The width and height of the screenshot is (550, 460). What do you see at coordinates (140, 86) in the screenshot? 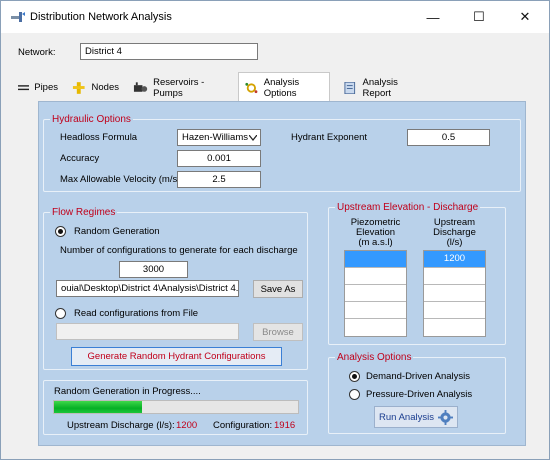
I see `pump-icon` at bounding box center [140, 86].